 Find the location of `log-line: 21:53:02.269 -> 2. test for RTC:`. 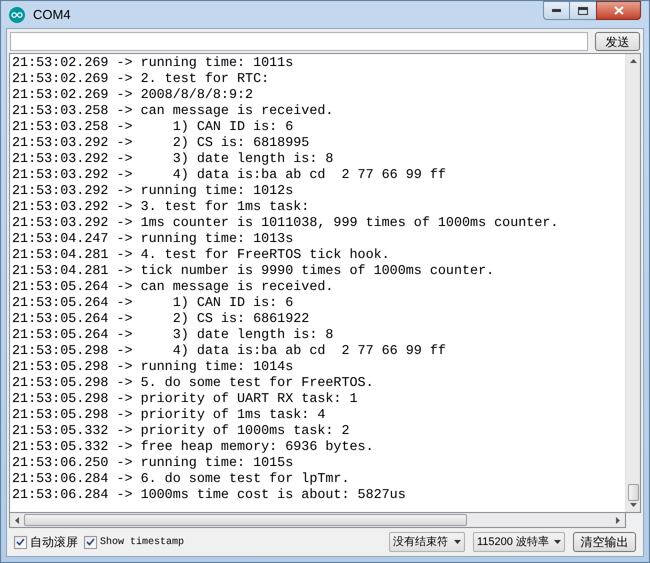

log-line: 21:53:02.269 -> 2. test for RTC: is located at coordinates (141, 80).